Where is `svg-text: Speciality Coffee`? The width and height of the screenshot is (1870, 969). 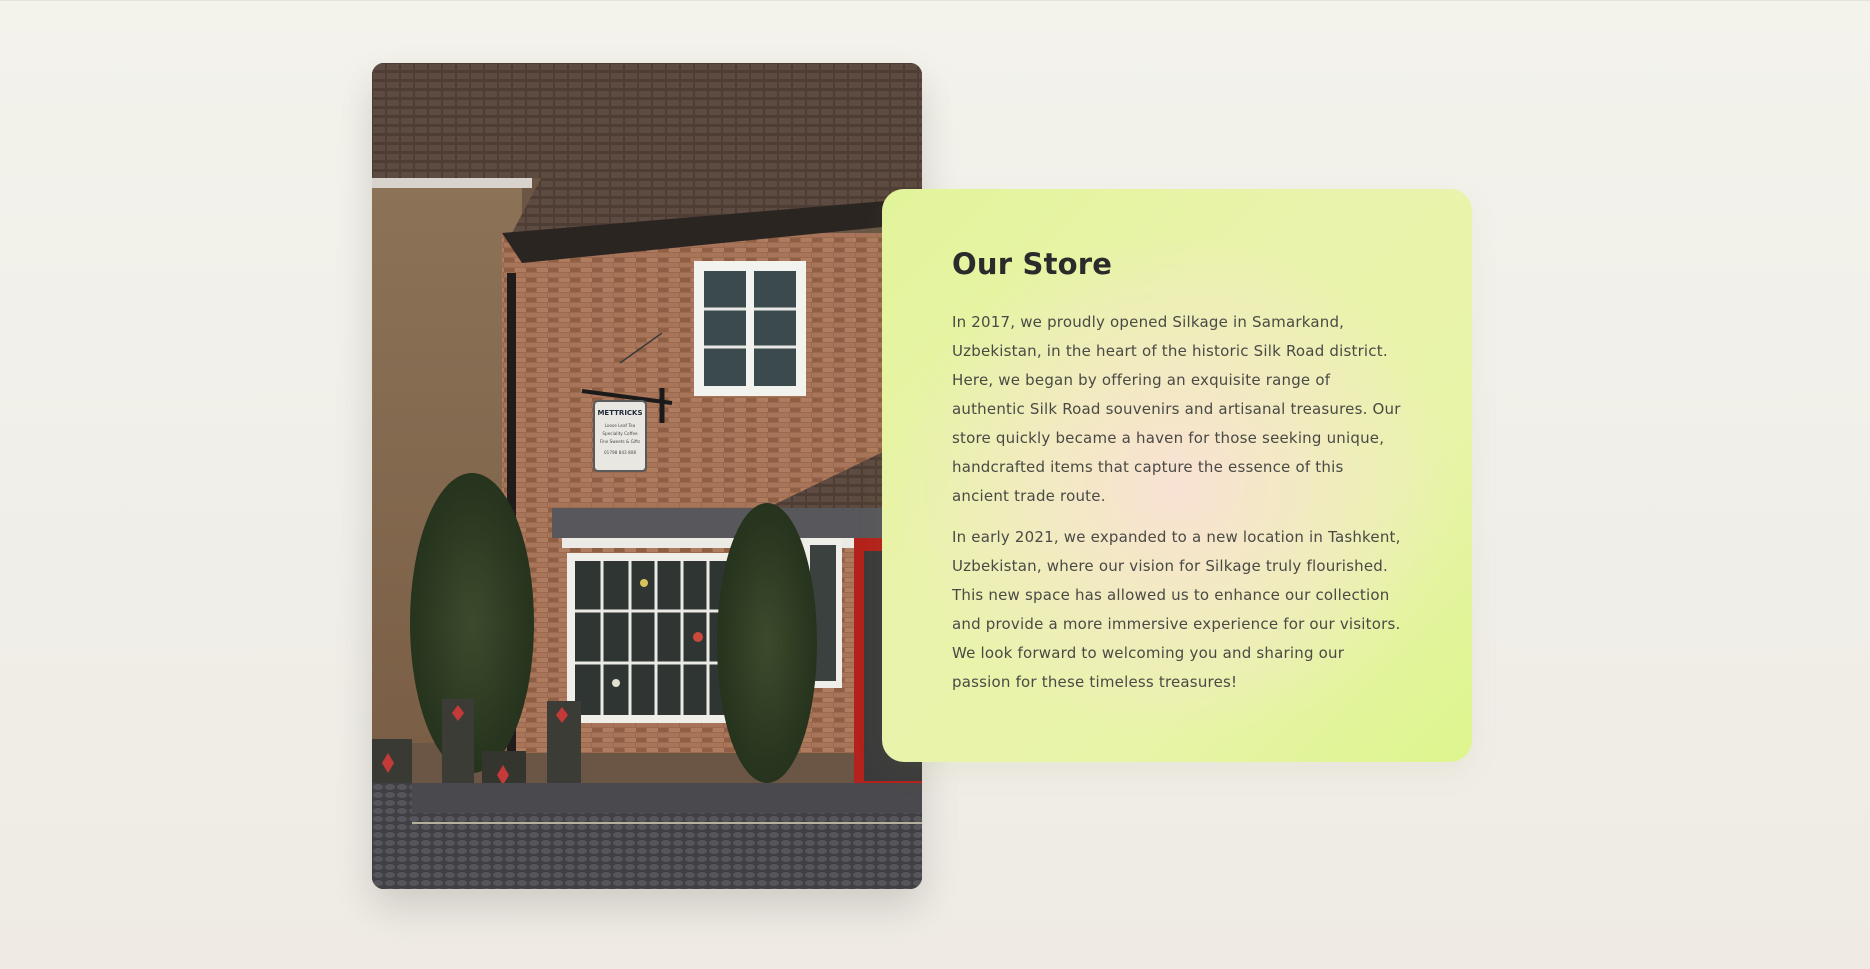 svg-text: Speciality Coffee is located at coordinates (620, 433).